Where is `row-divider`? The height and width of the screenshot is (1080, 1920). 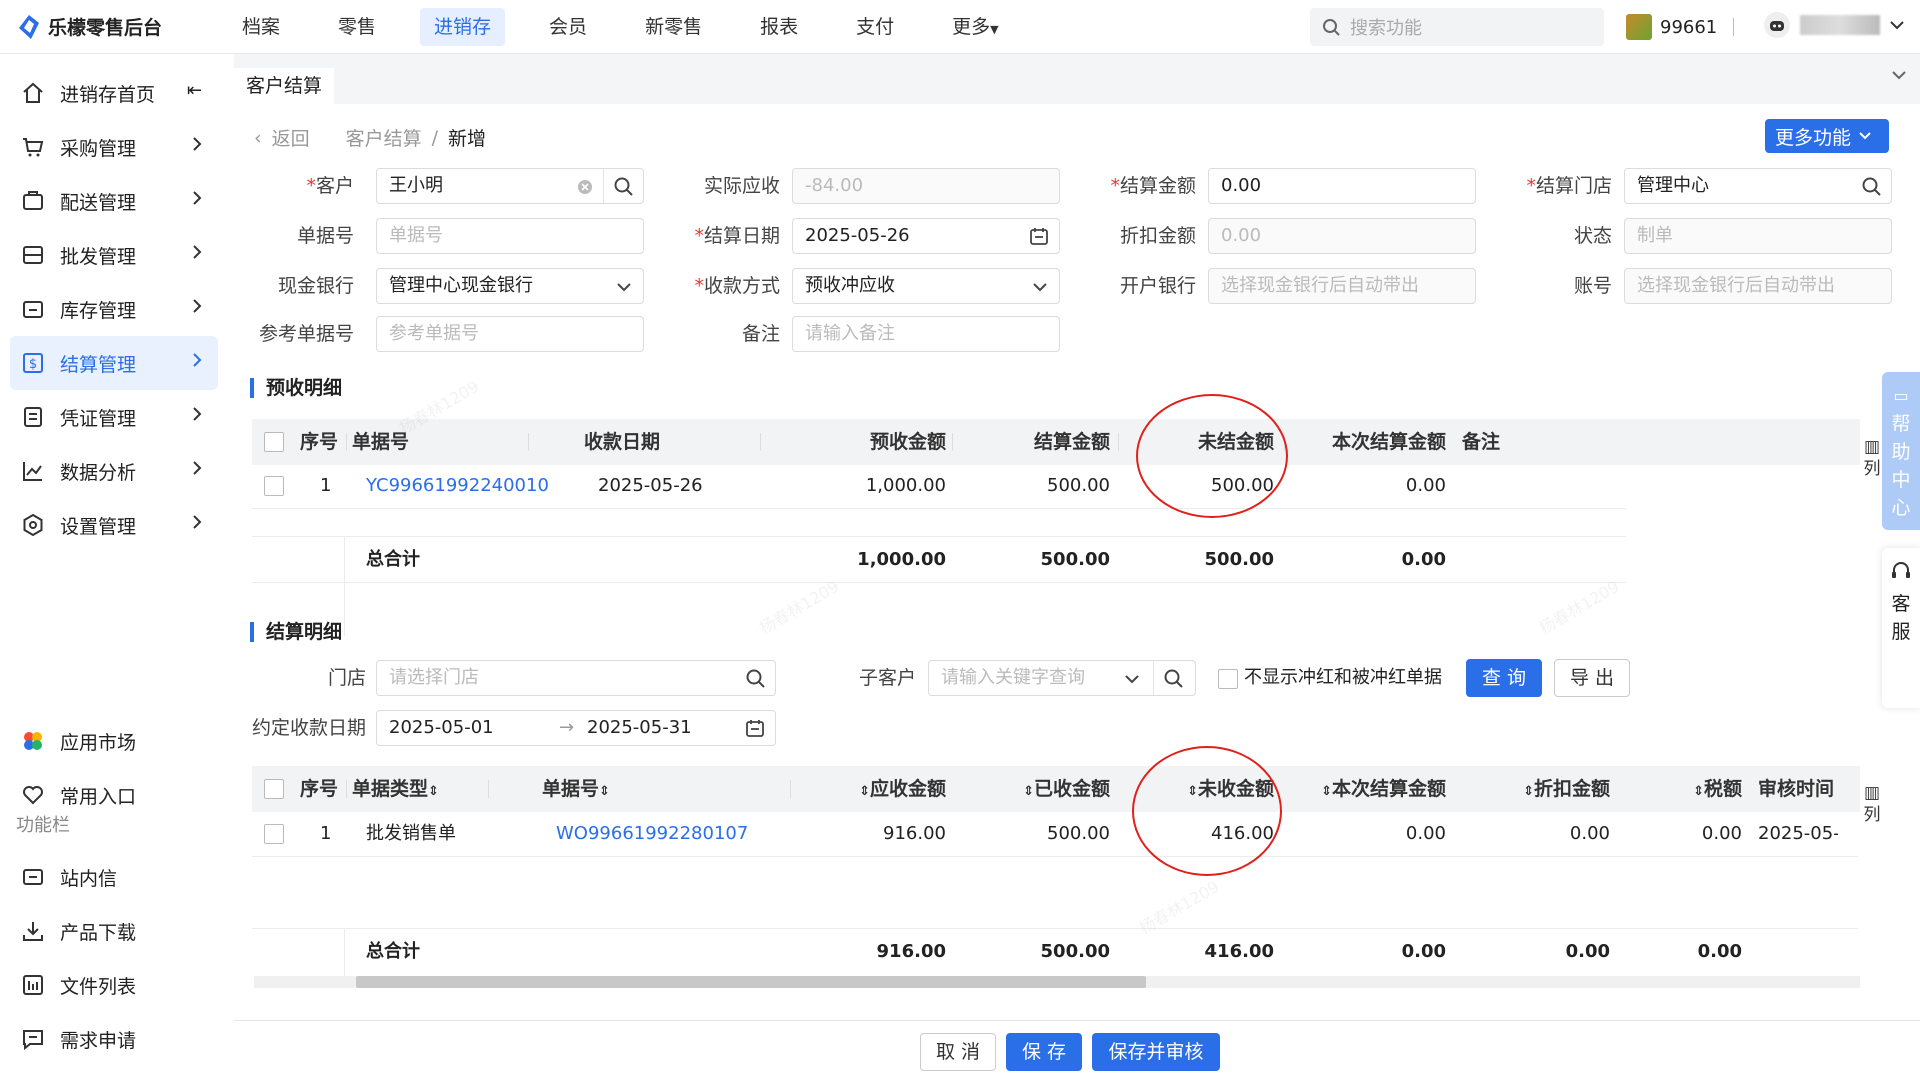
row-divider is located at coordinates (1055, 856).